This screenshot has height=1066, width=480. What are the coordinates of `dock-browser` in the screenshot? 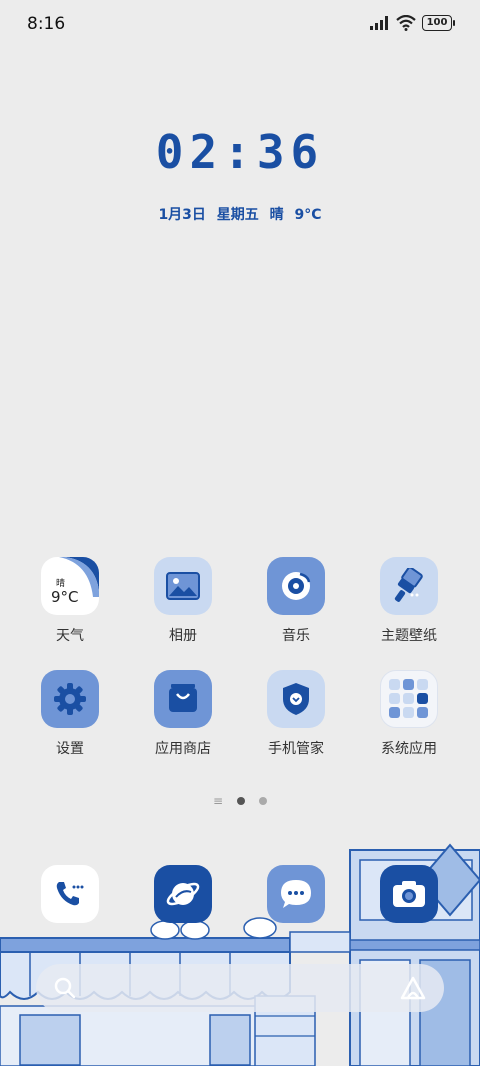 It's located at (183, 894).